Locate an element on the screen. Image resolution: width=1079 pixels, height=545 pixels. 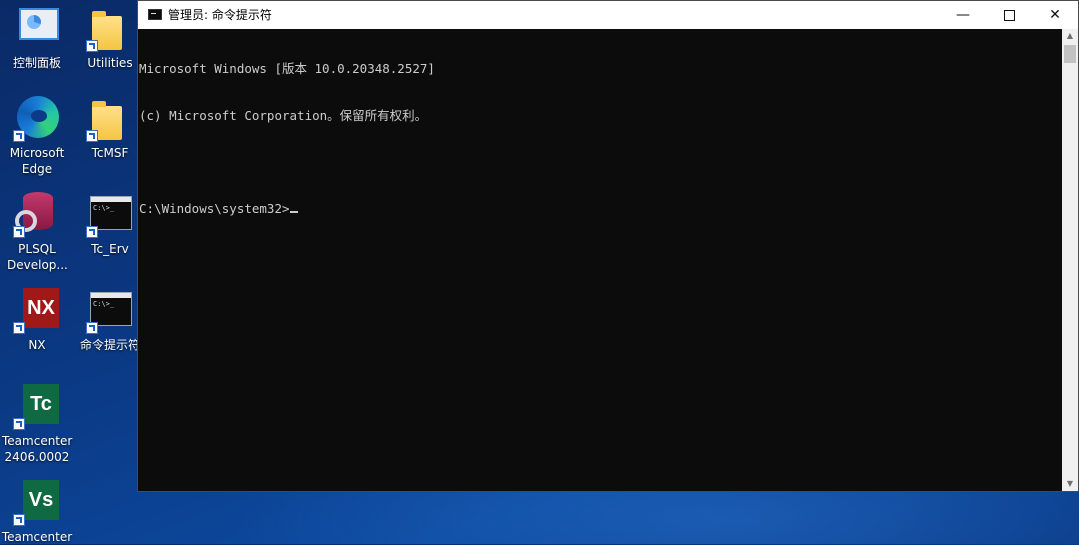
close-icon: ✕ is located at coordinates (1055, 15).